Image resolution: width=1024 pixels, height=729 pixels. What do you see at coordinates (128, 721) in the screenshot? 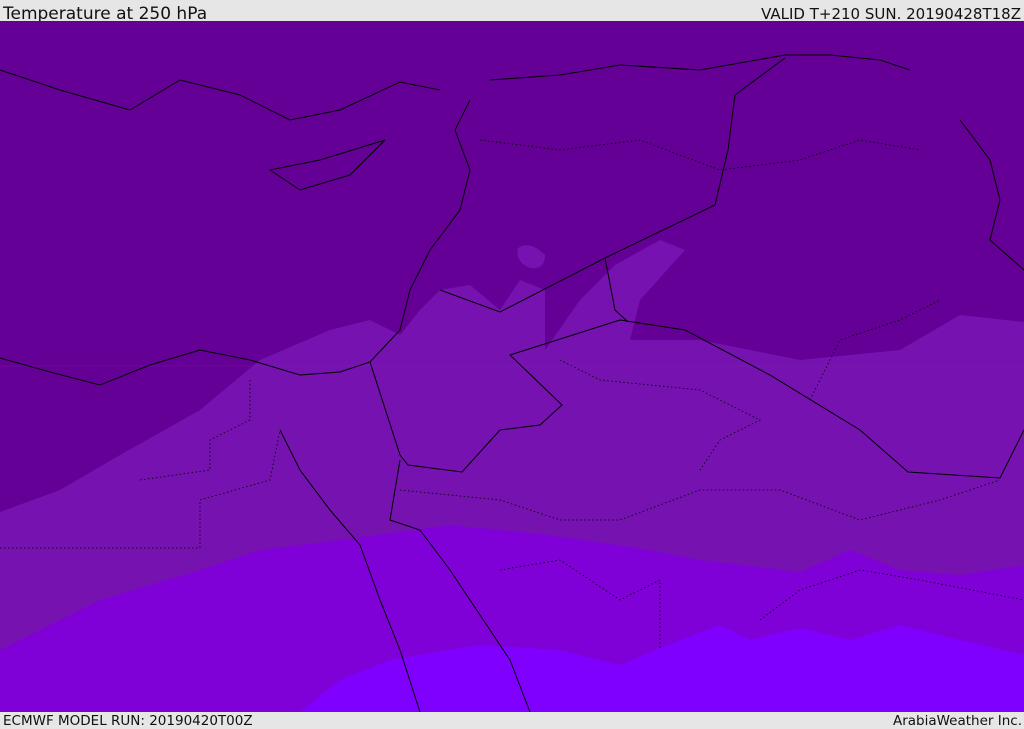
I see `model-run: ECMWF MODEL RUN: 20190420T00Z` at bounding box center [128, 721].